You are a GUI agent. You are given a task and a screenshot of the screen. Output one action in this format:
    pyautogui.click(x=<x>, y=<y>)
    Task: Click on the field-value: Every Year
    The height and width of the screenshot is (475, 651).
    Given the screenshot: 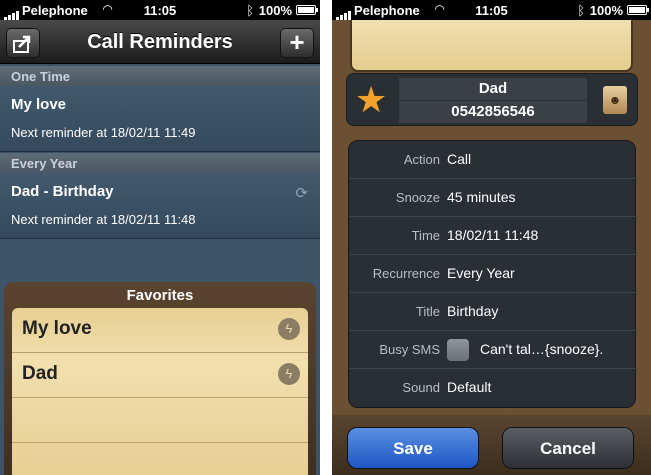 What is the action you would take?
    pyautogui.click(x=481, y=273)
    